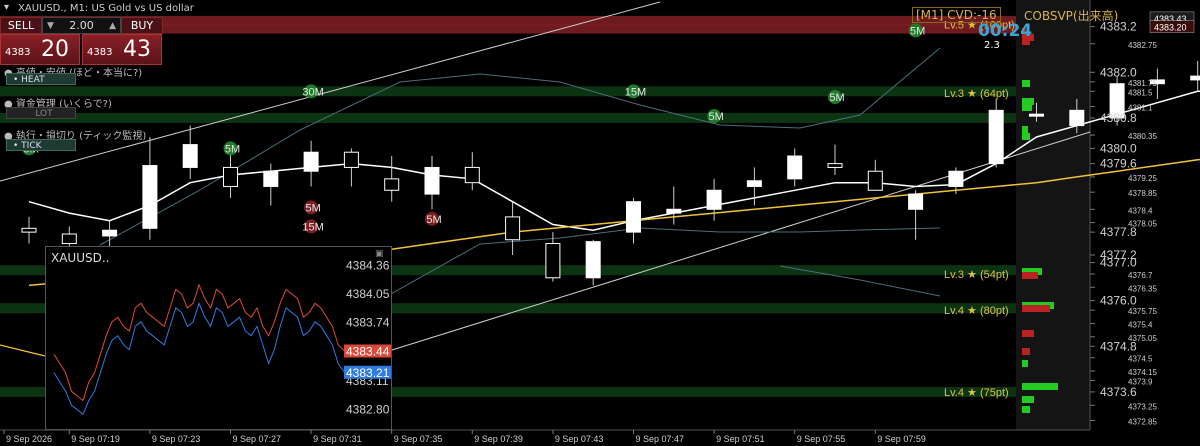 The height and width of the screenshot is (446, 1200). What do you see at coordinates (122, 49) in the screenshot?
I see `ask-price-button: 4383 43` at bounding box center [122, 49].